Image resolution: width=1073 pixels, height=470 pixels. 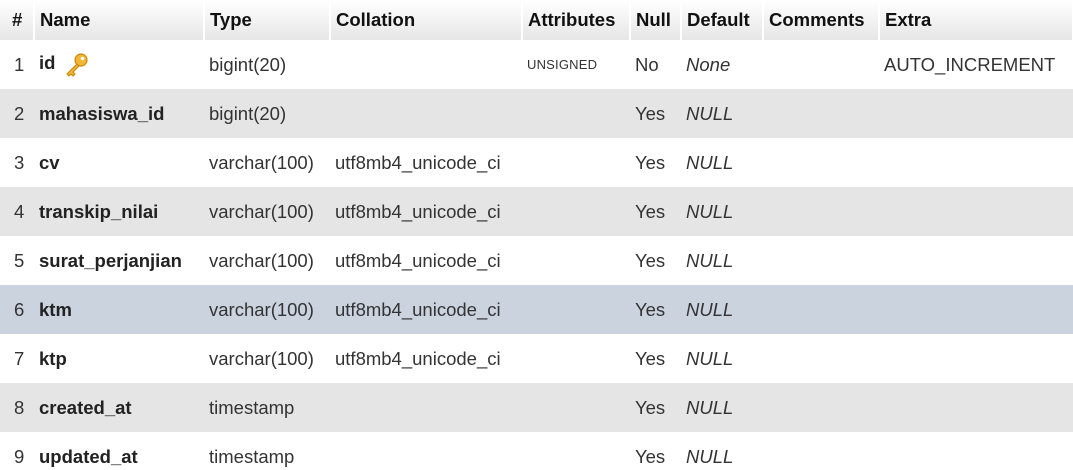 I want to click on row-number: 1, so click(x=19, y=64).